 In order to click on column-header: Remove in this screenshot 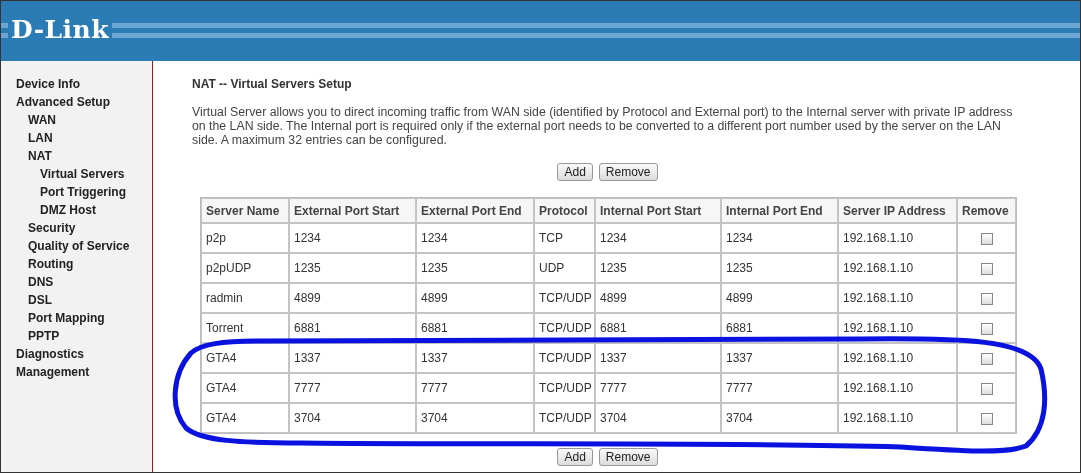, I will do `click(985, 210)`.